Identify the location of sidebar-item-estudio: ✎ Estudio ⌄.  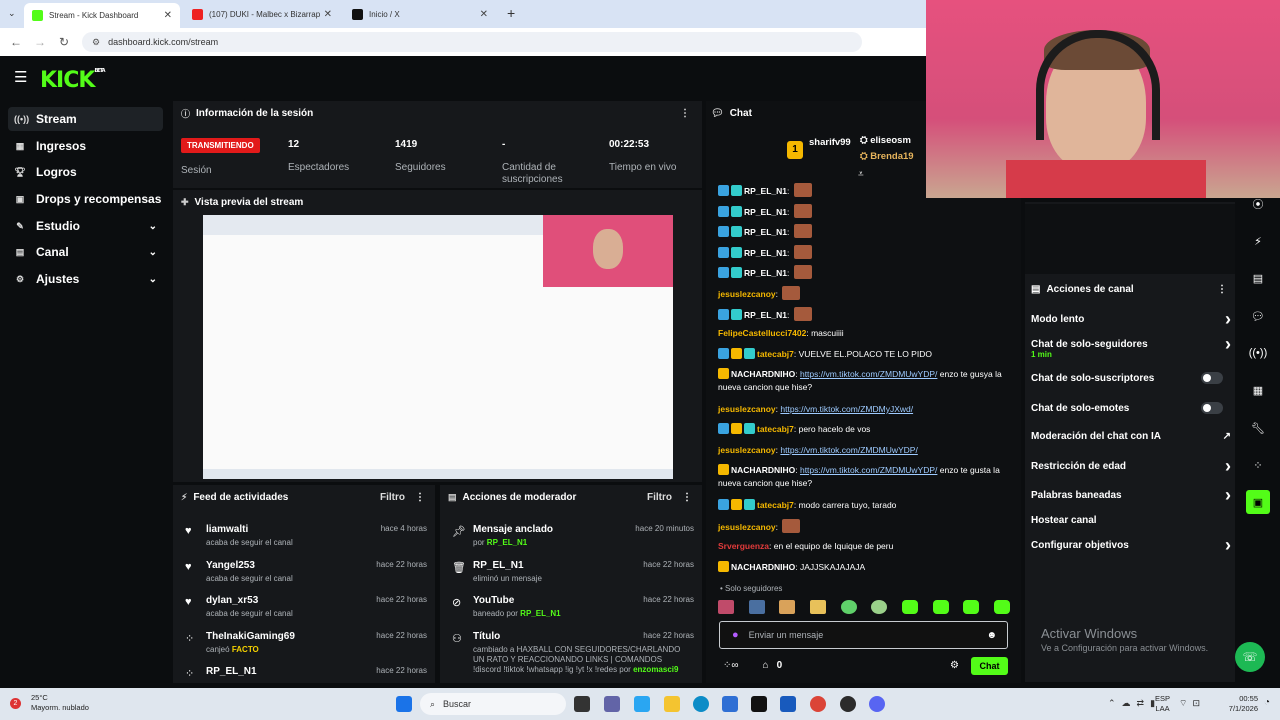
(85, 226).